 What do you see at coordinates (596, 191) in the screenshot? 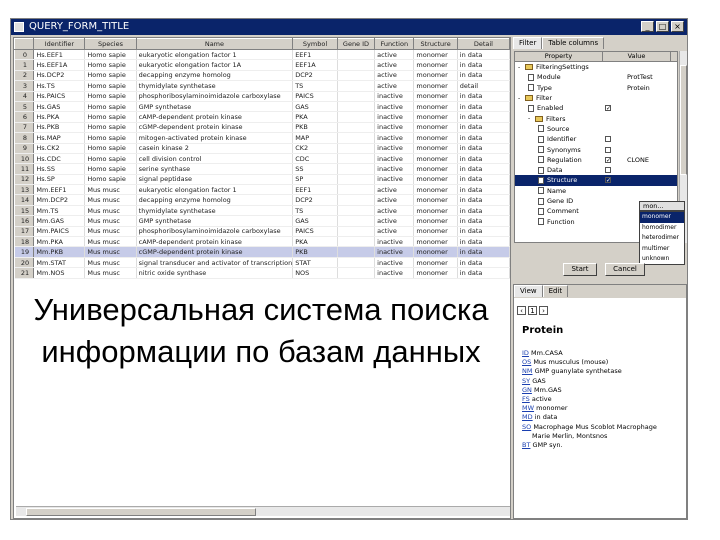
I see `property-row: Name` at bounding box center [596, 191].